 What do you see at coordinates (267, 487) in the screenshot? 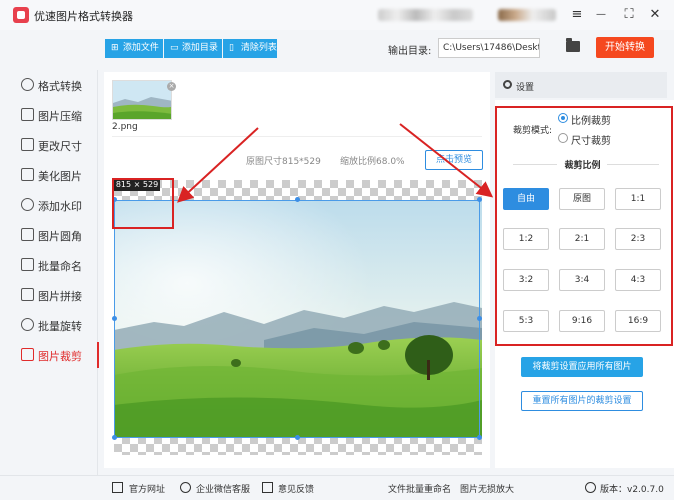
I see `feedback-icon` at bounding box center [267, 487].